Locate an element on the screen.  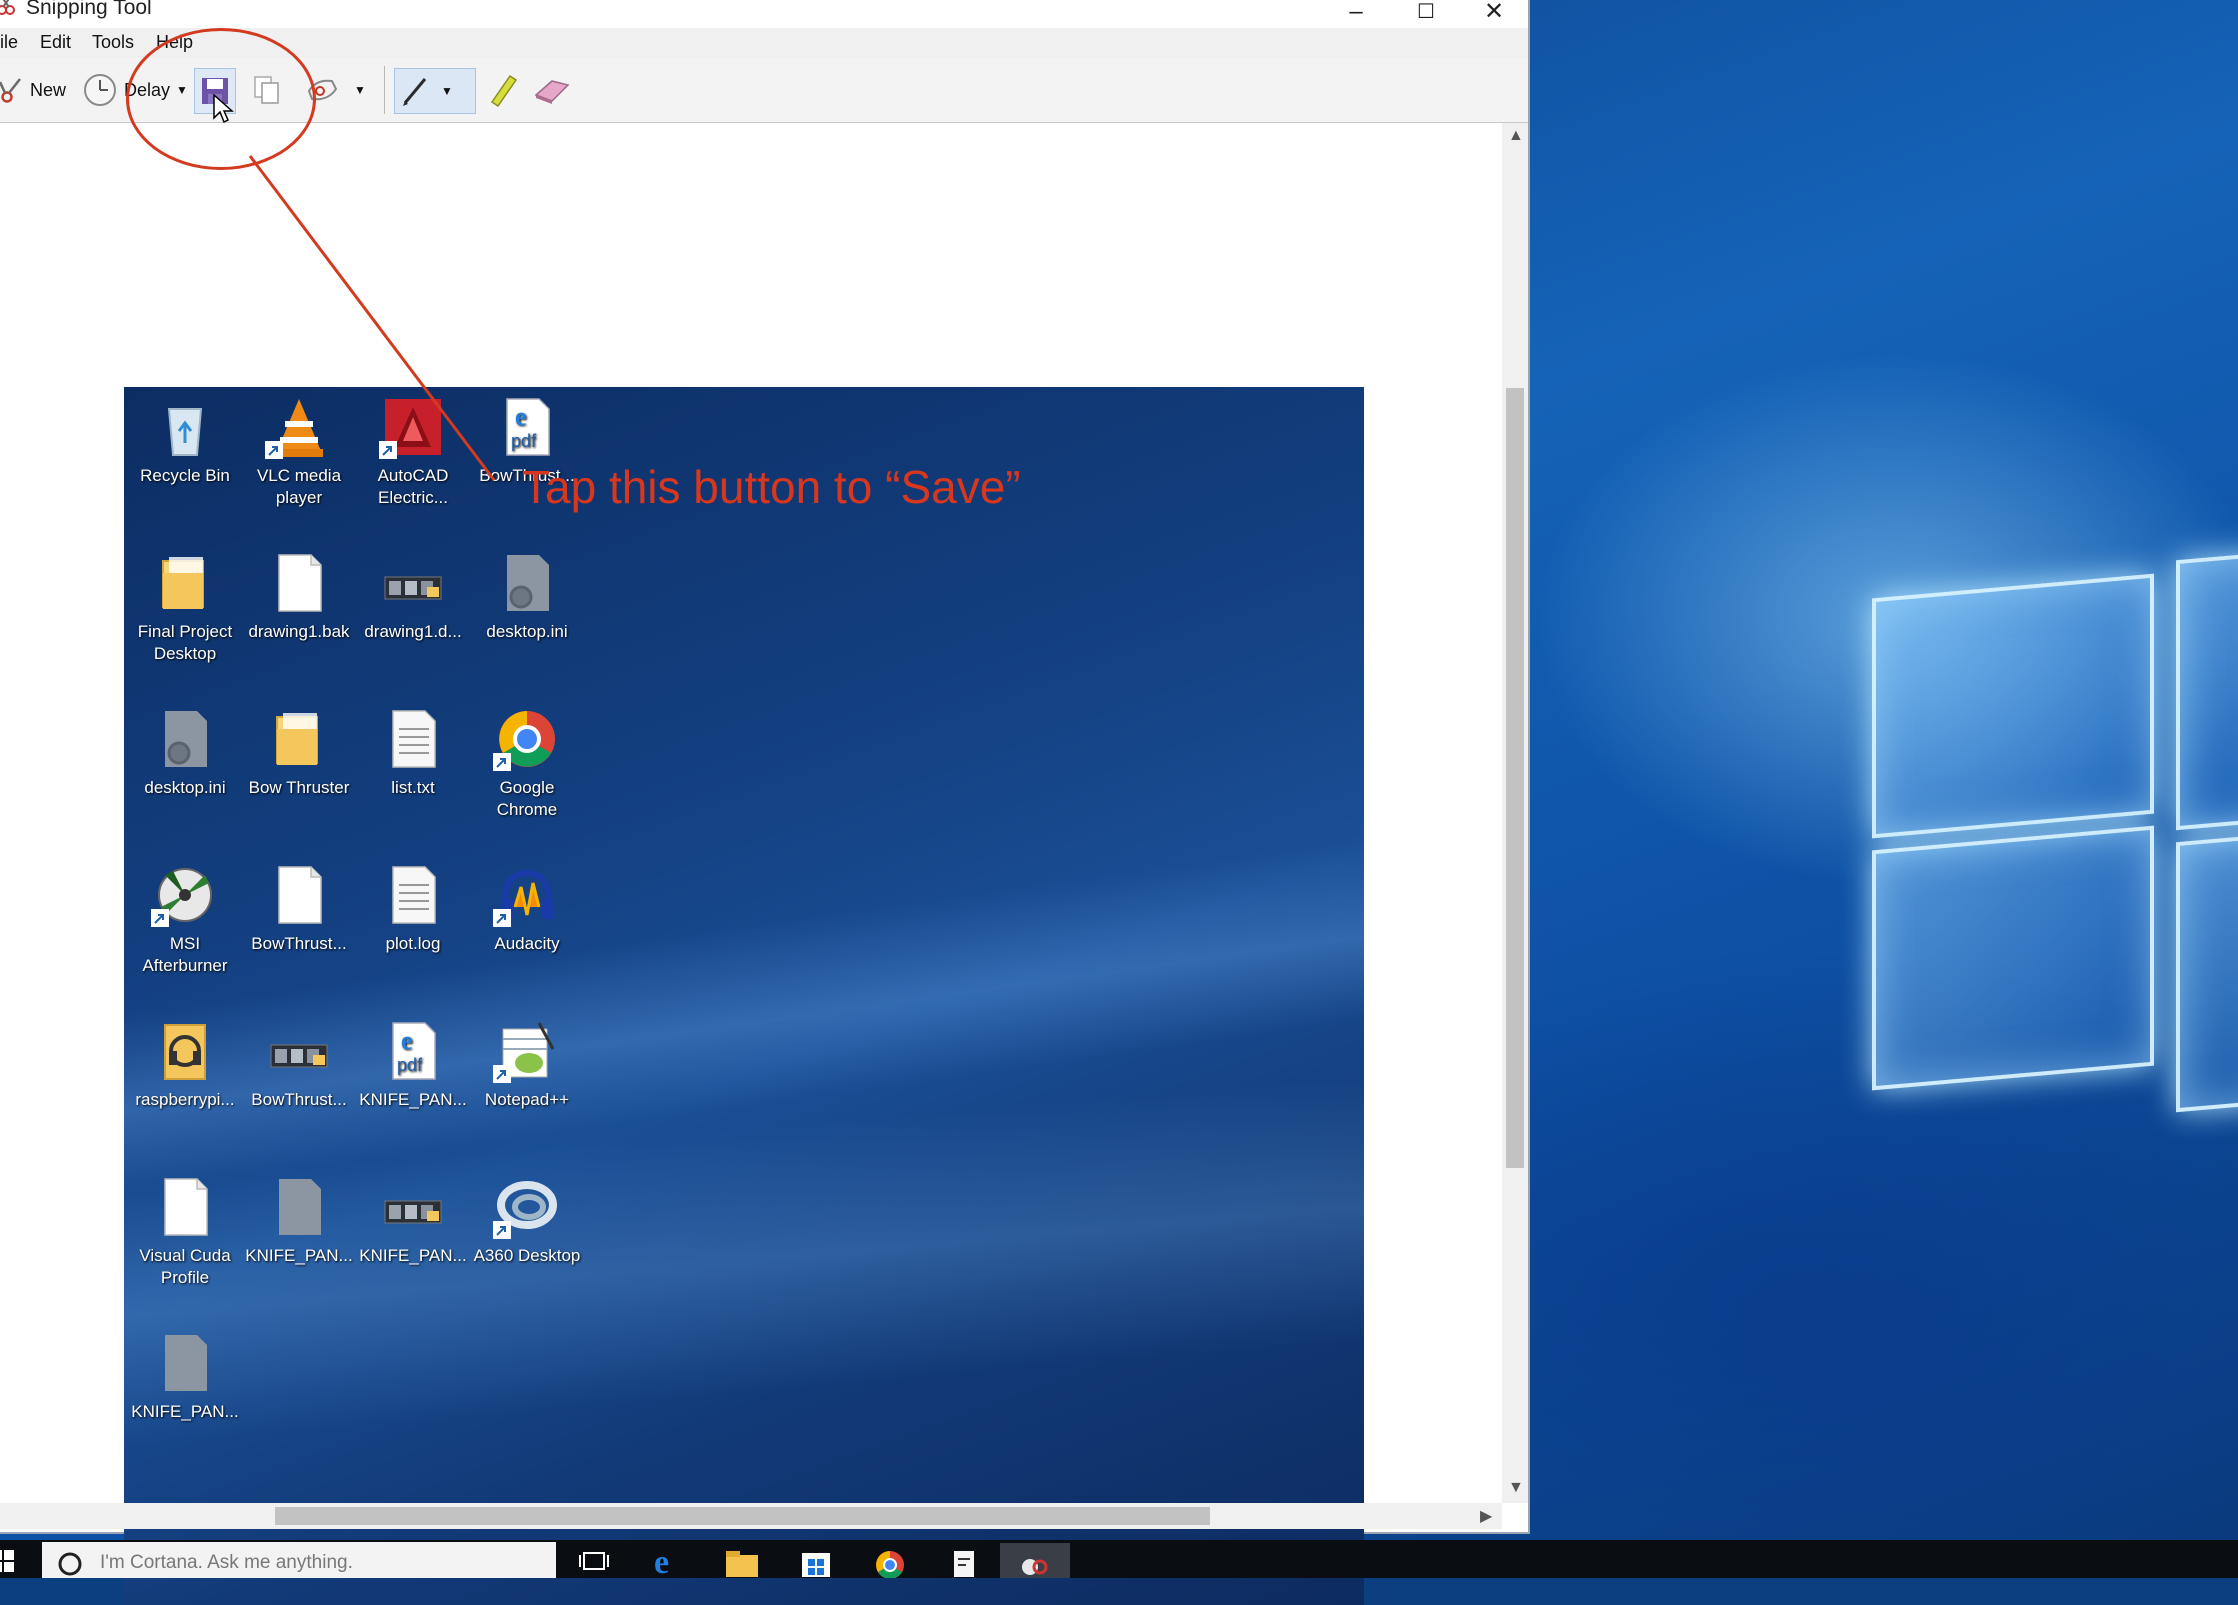
task-view-icon is located at coordinates (594, 1561).